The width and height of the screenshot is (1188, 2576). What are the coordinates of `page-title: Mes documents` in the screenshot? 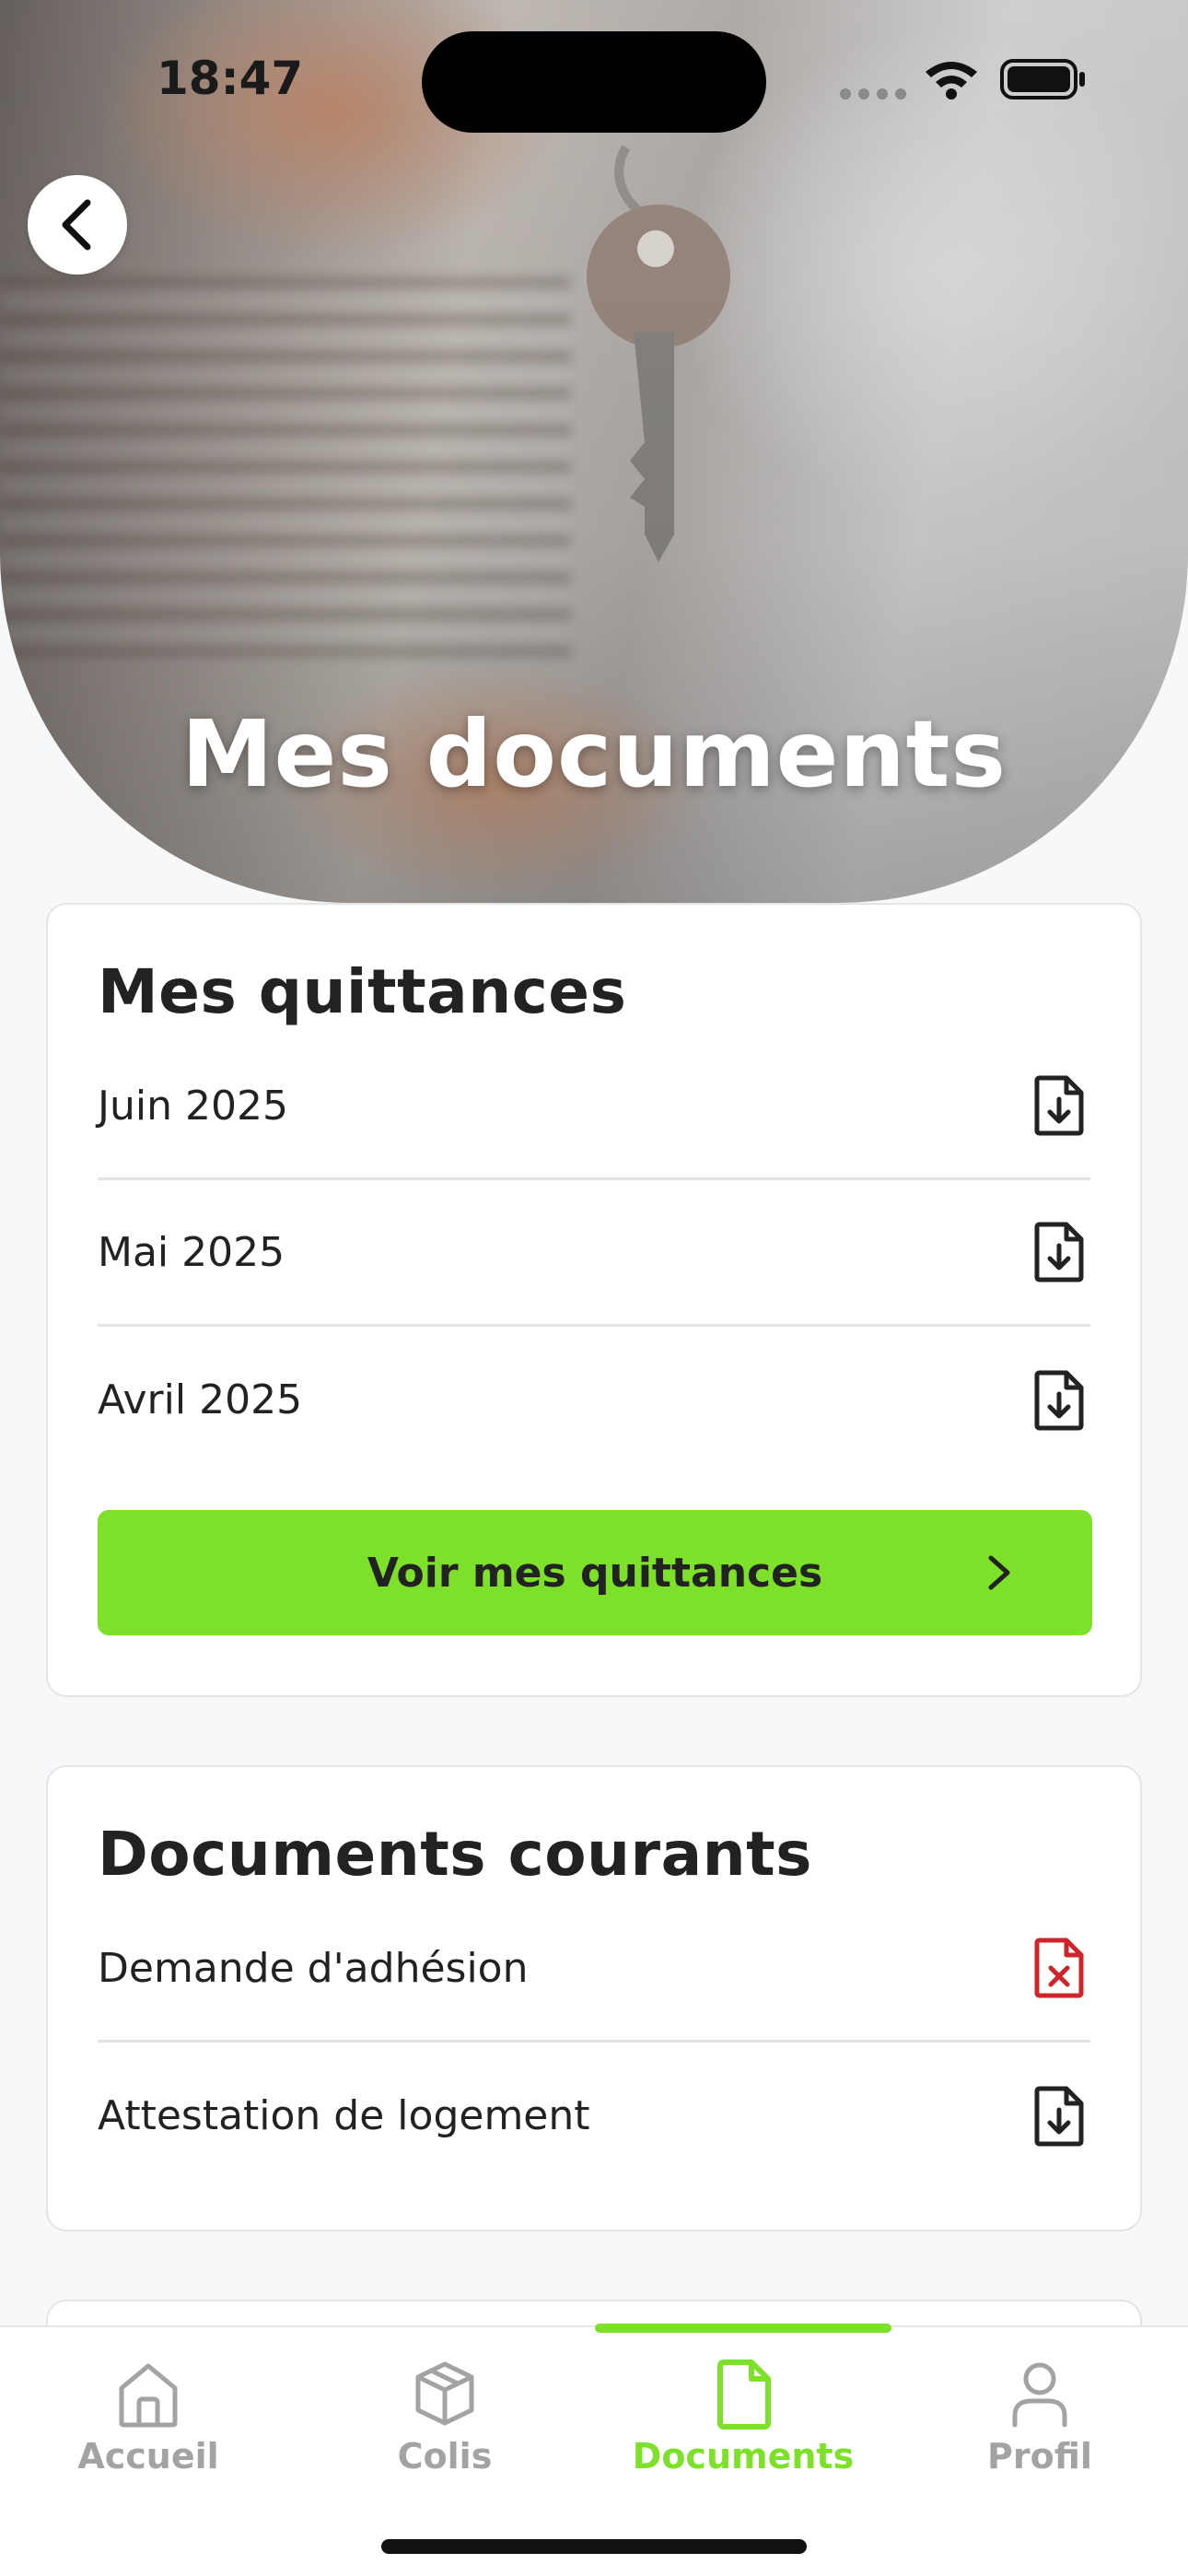 It's located at (594, 754).